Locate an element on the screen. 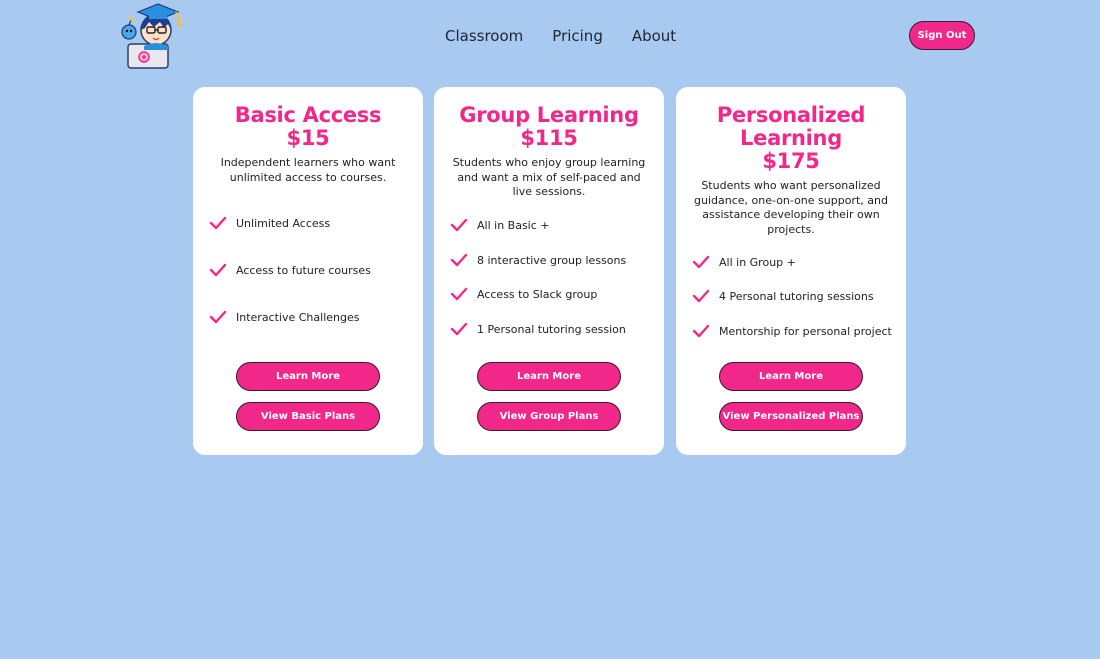  feature-item: Mentorship for personal project is located at coordinates (792, 331).